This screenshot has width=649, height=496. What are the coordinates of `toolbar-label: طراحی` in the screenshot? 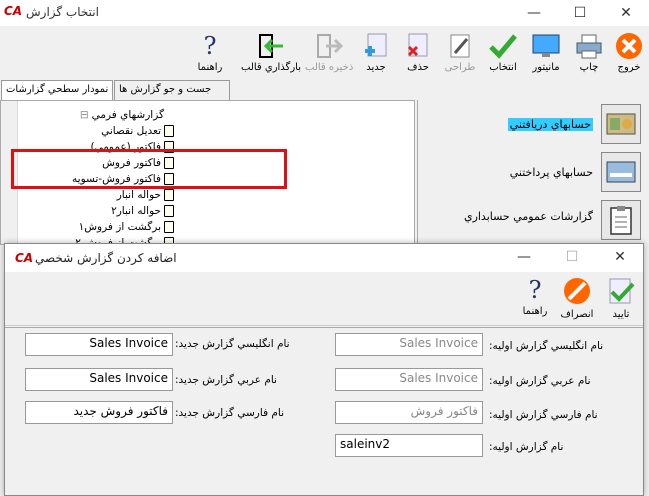 It's located at (460, 67).